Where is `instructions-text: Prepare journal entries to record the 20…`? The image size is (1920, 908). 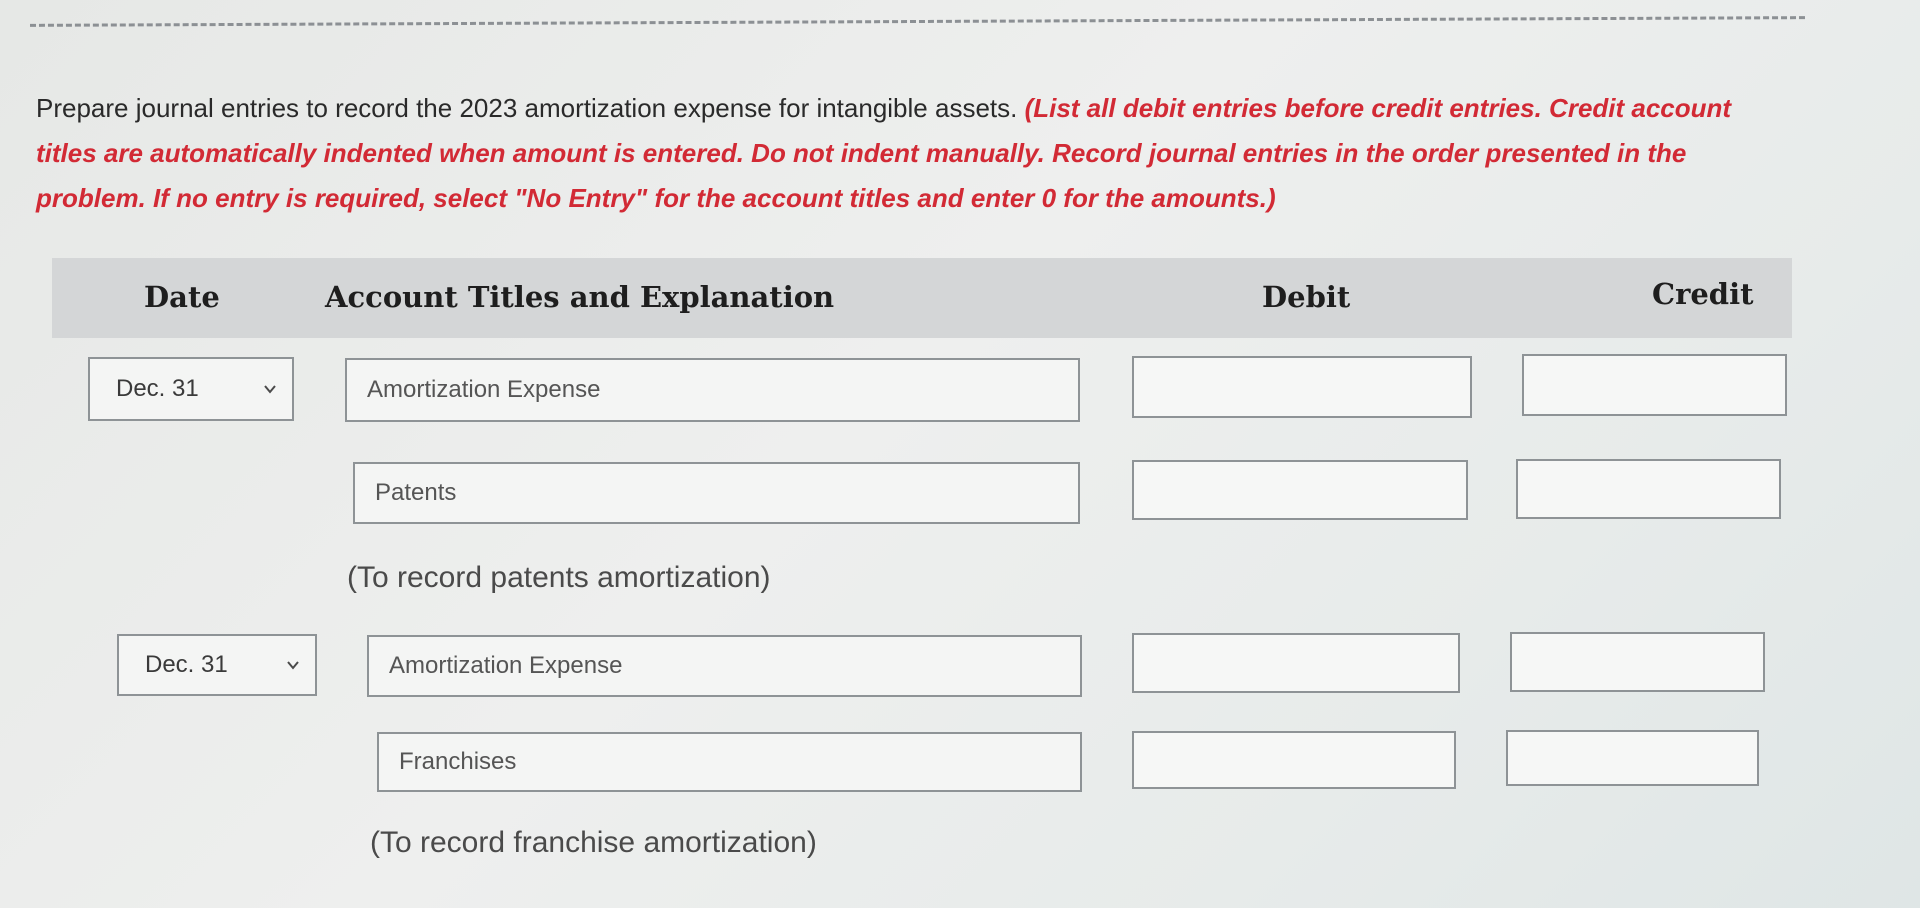
instructions-text: Prepare journal entries to record the 20… is located at coordinates (530, 108).